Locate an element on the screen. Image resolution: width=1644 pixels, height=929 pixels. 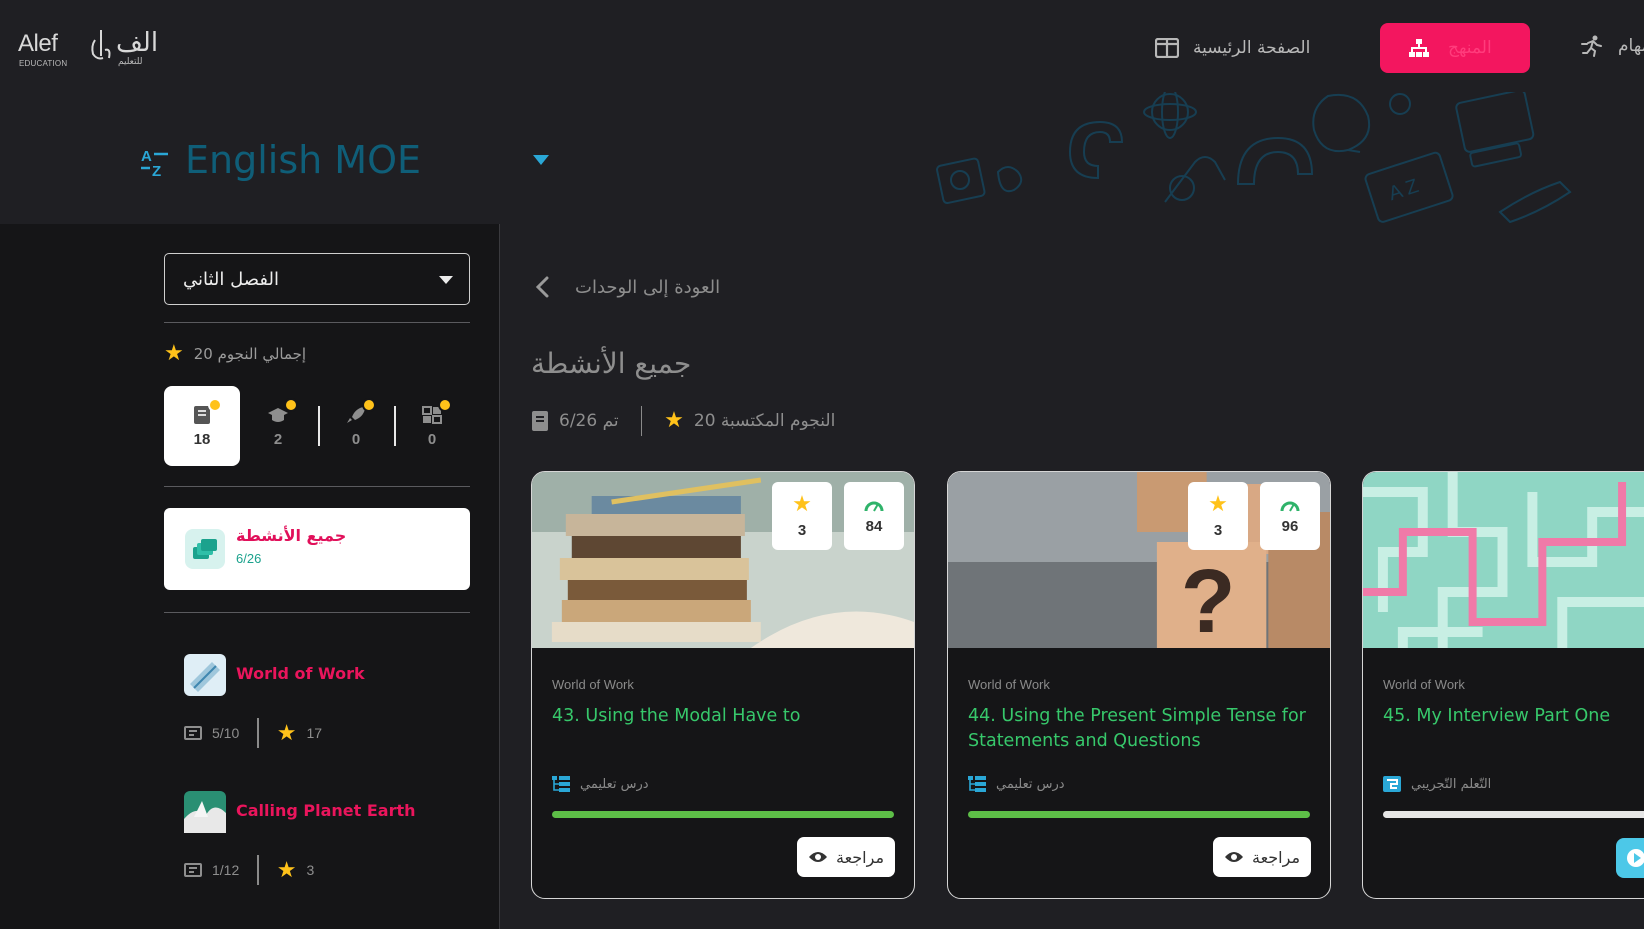
chevron-left-icon is located at coordinates (542, 287).